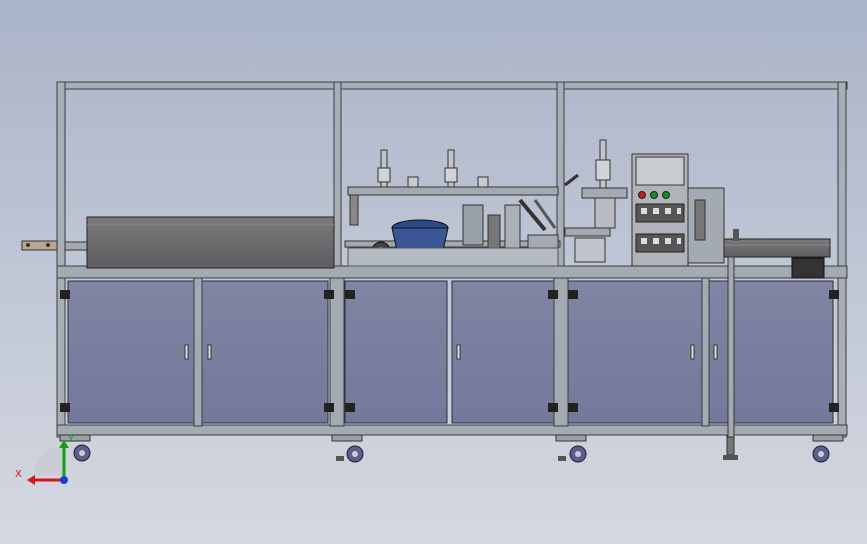 This screenshot has width=867, height=544. I want to click on x-axis-label: X, so click(18, 474).